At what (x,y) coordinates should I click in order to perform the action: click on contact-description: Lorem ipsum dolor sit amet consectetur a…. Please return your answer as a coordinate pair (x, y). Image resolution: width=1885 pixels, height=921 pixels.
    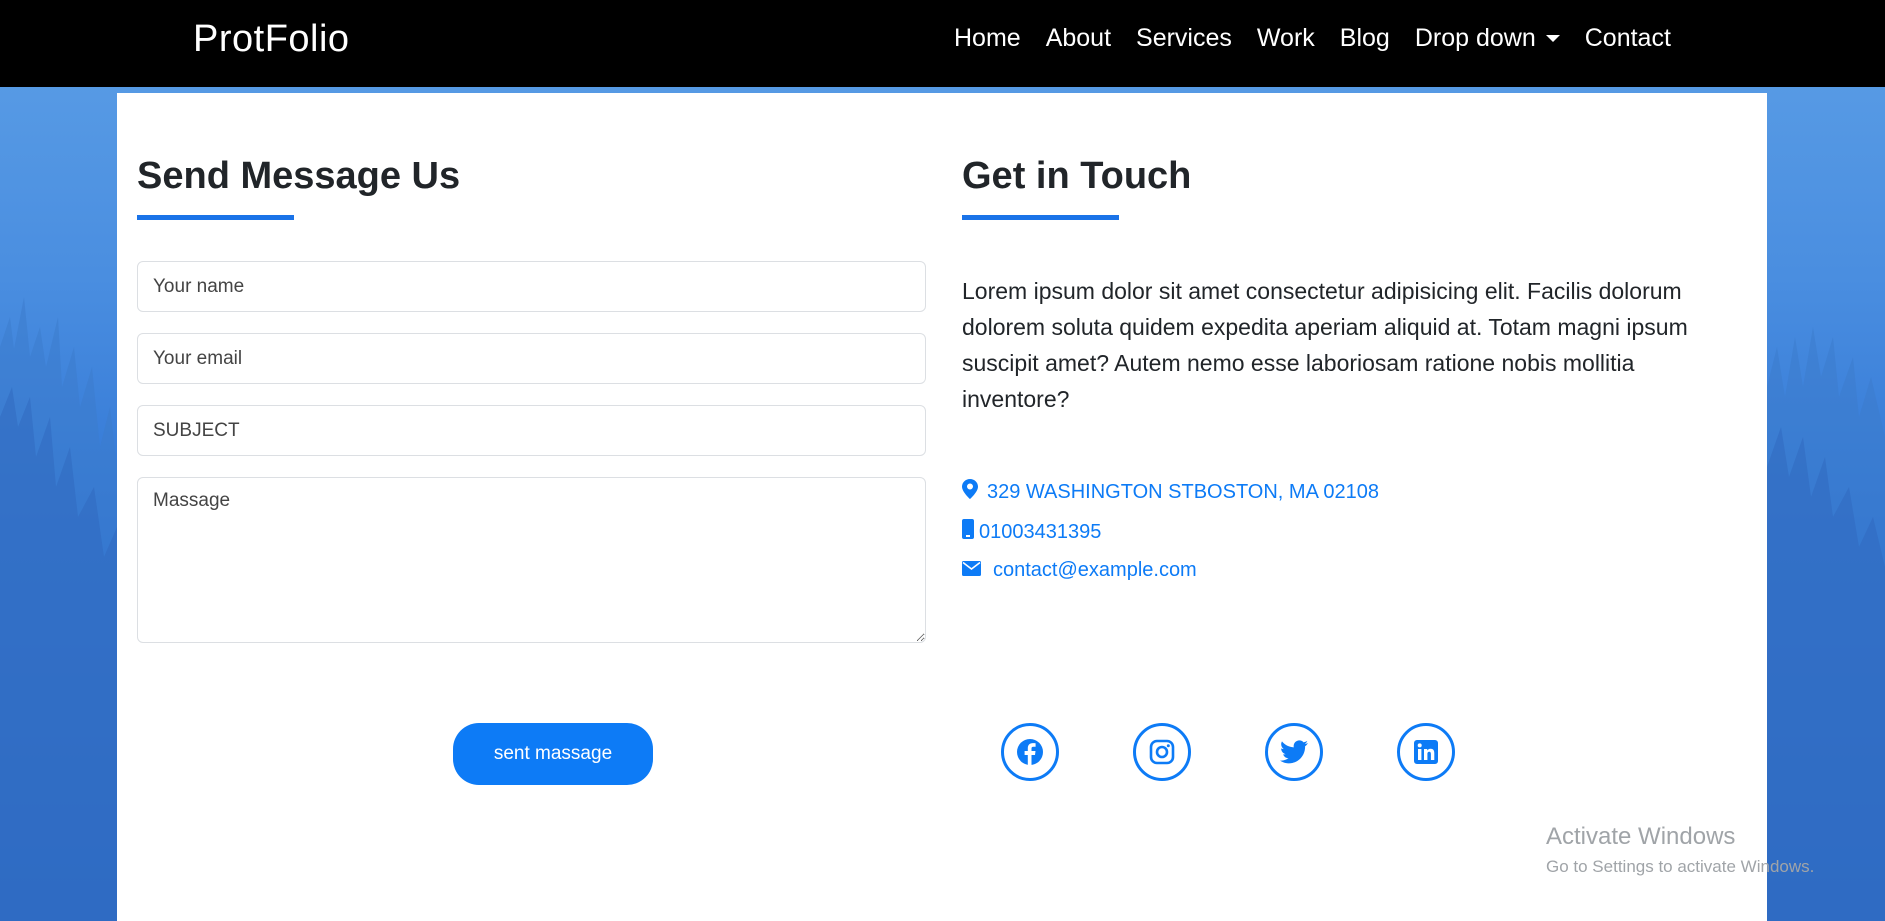
    Looking at the image, I should click on (1325, 345).